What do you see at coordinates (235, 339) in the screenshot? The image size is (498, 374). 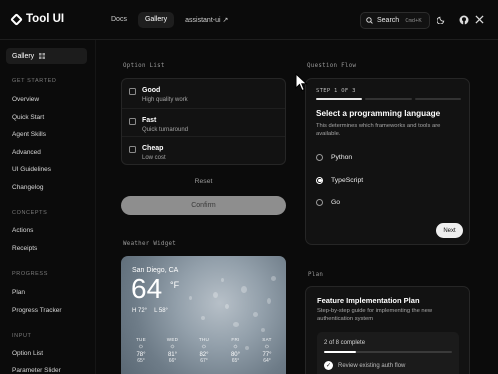 I see `day-name: FRI` at bounding box center [235, 339].